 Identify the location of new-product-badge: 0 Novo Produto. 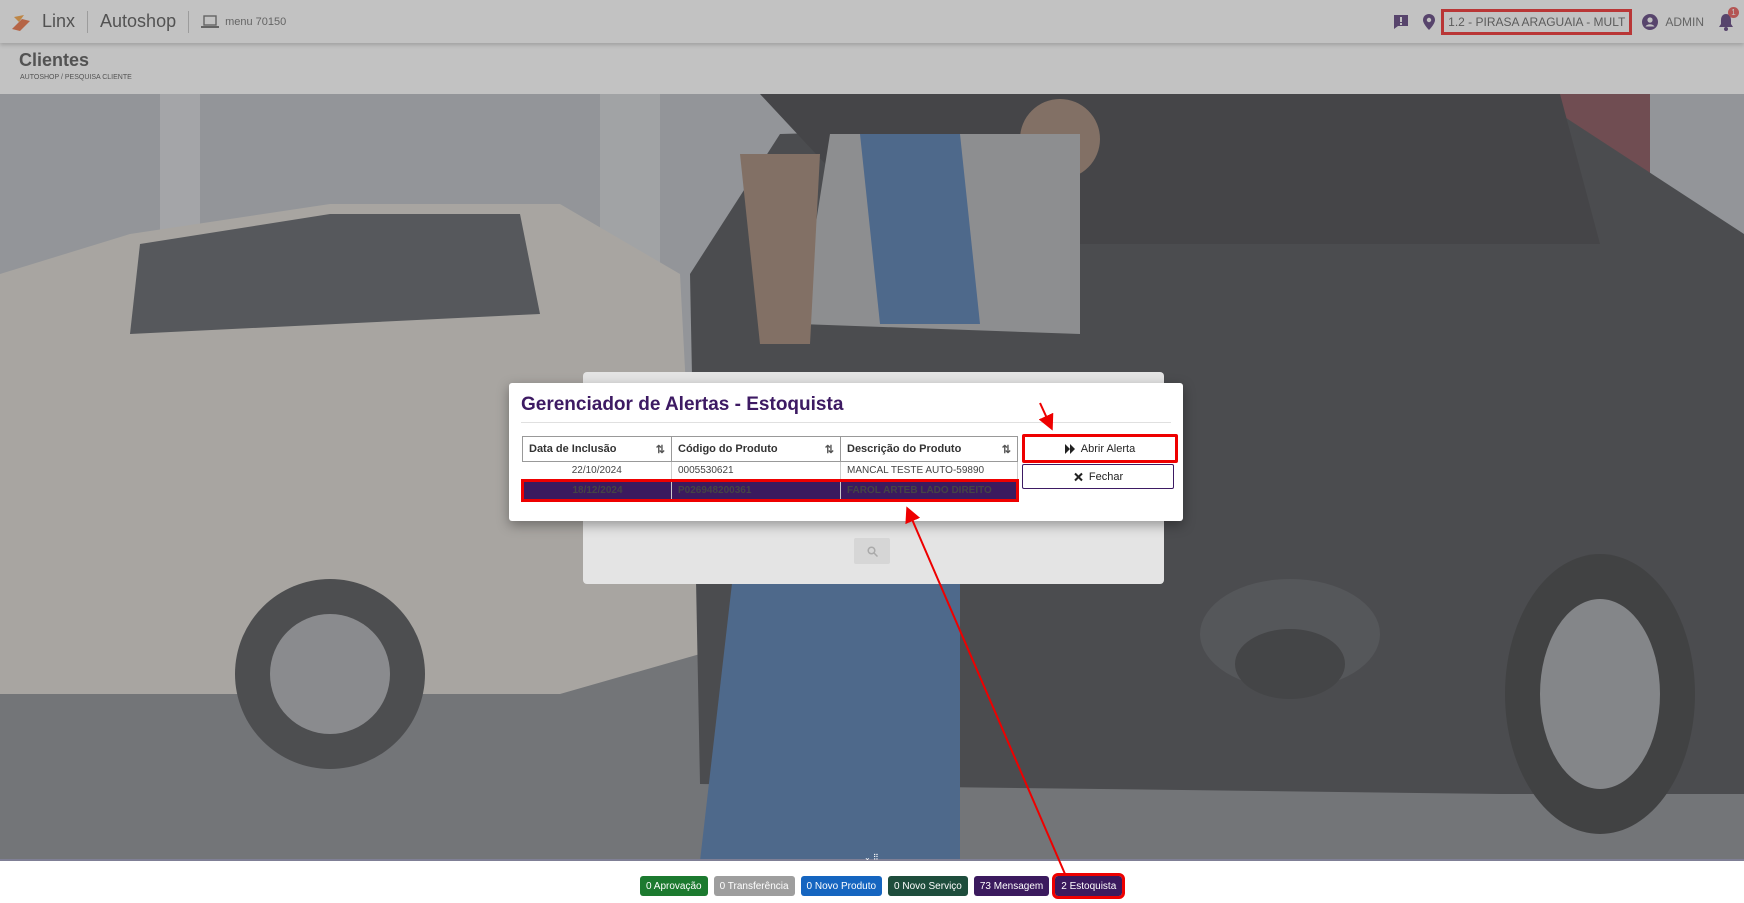
(841, 886).